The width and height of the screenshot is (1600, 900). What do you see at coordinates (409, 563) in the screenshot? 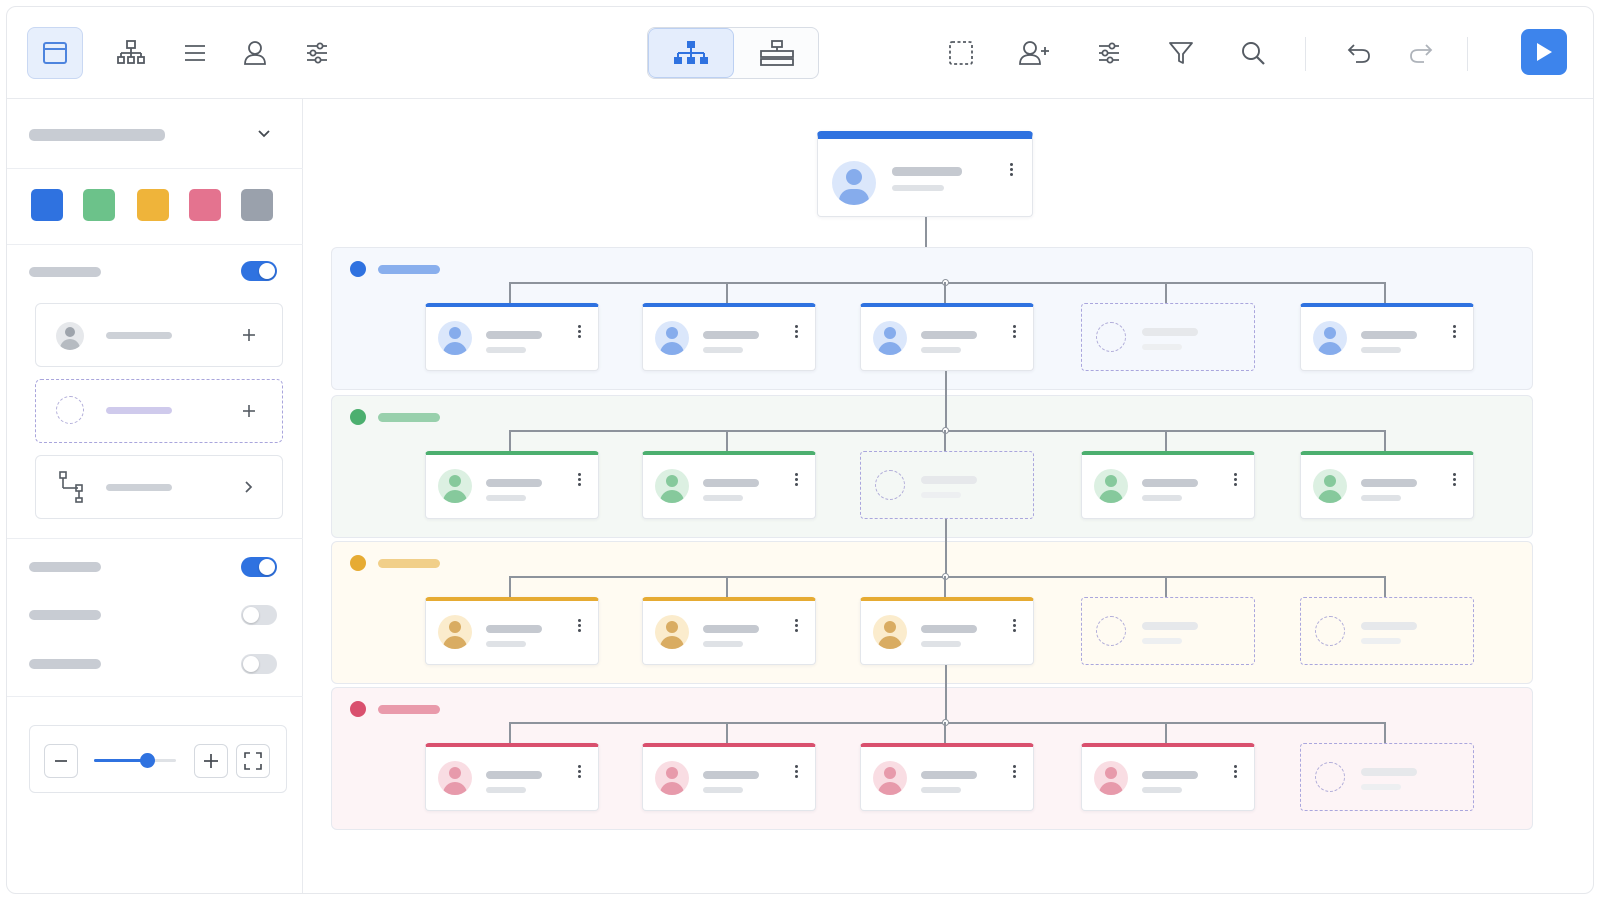
I see `level-label-placeholder` at bounding box center [409, 563].